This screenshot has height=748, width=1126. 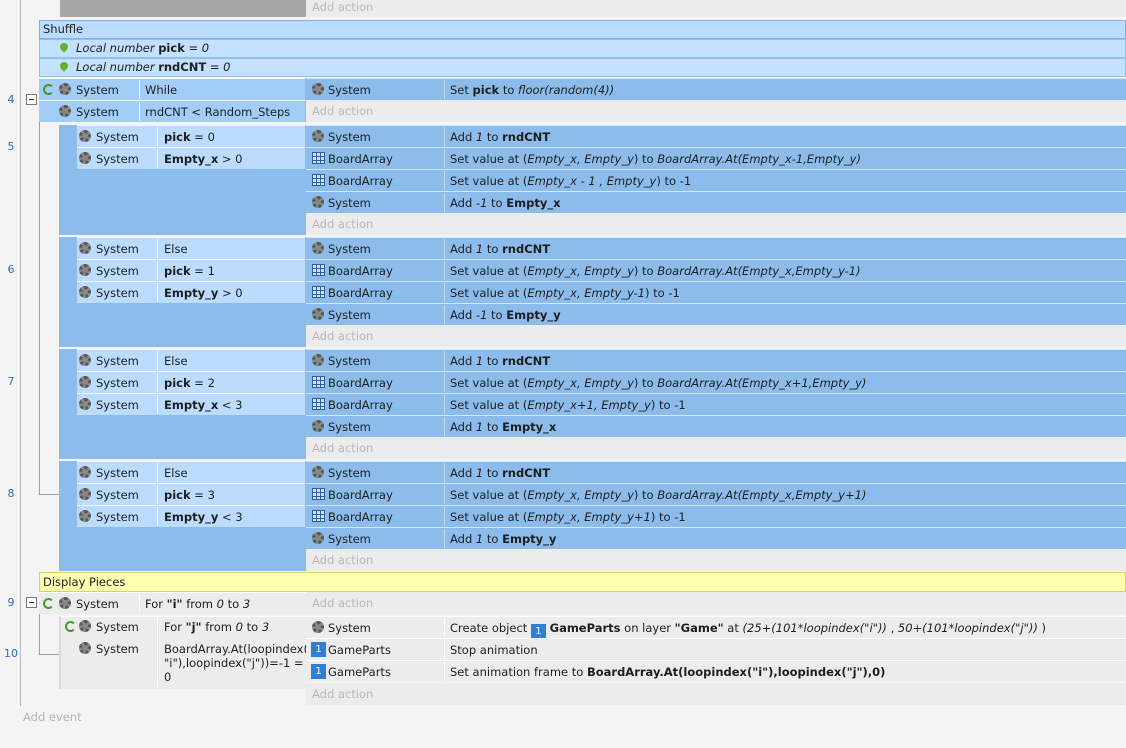 What do you see at coordinates (191, 136) in the screenshot?
I see `condition-row: System pick = 0` at bounding box center [191, 136].